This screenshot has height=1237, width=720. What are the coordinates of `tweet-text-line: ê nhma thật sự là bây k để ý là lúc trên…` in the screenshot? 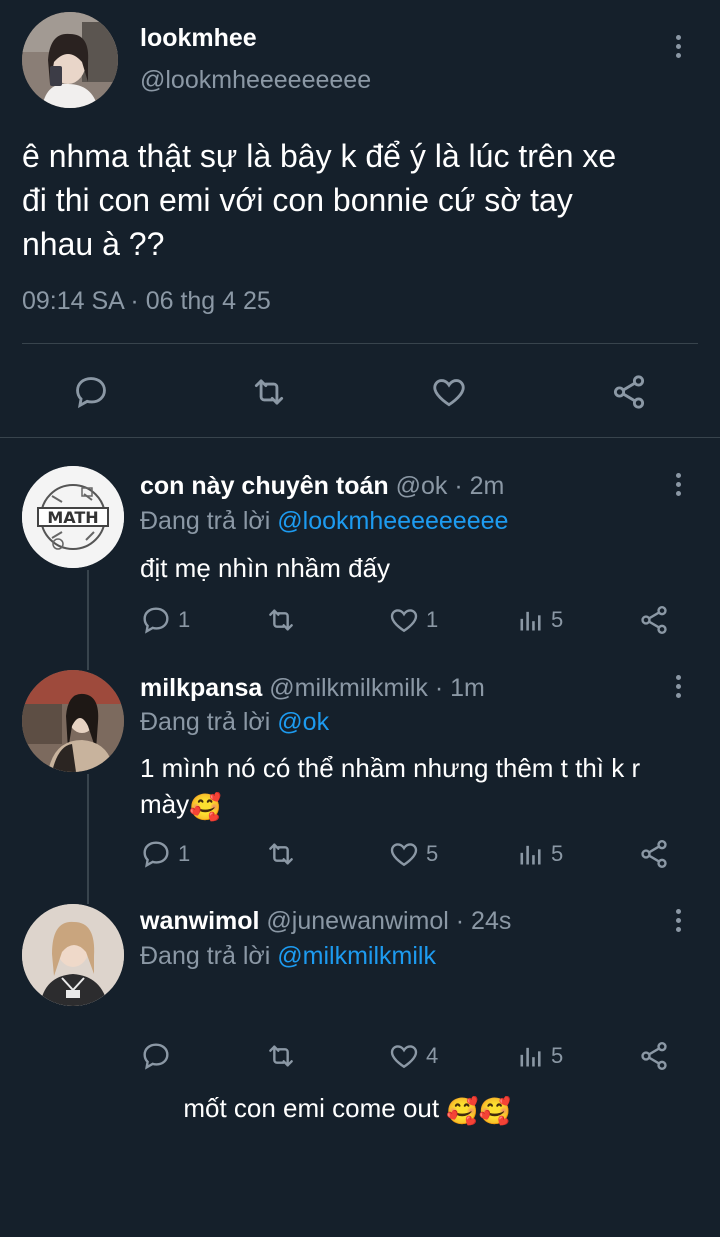 It's located at (319, 156).